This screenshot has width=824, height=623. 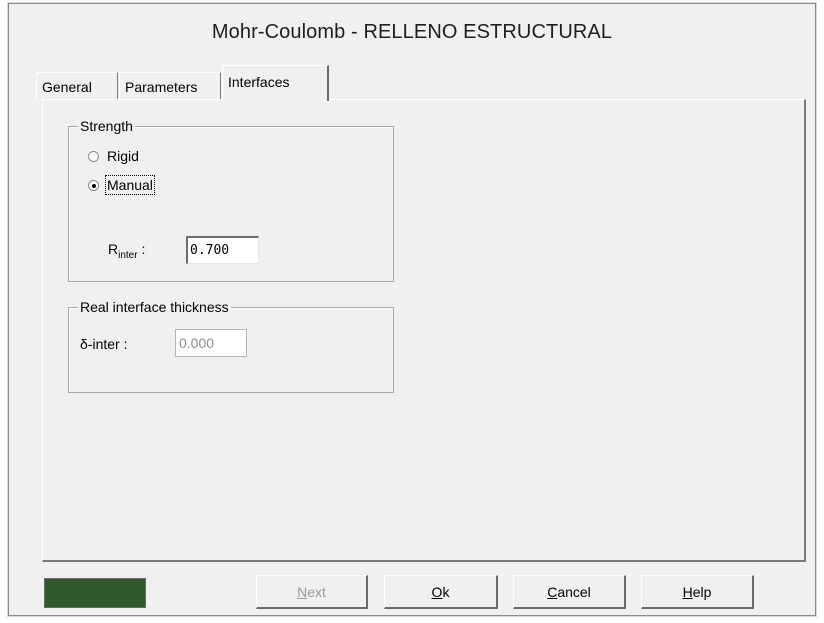 I want to click on tab-general: General, so click(x=77, y=86).